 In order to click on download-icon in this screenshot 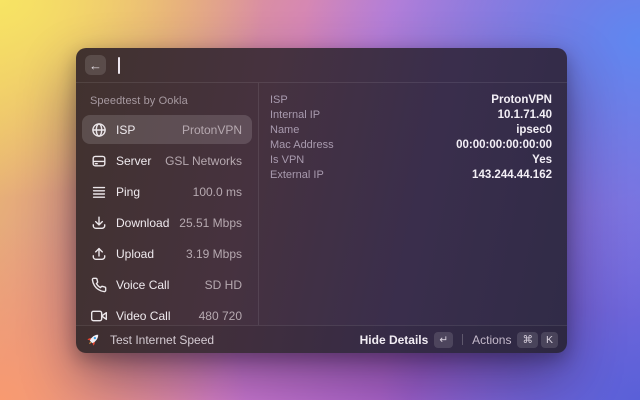, I will do `click(99, 223)`.